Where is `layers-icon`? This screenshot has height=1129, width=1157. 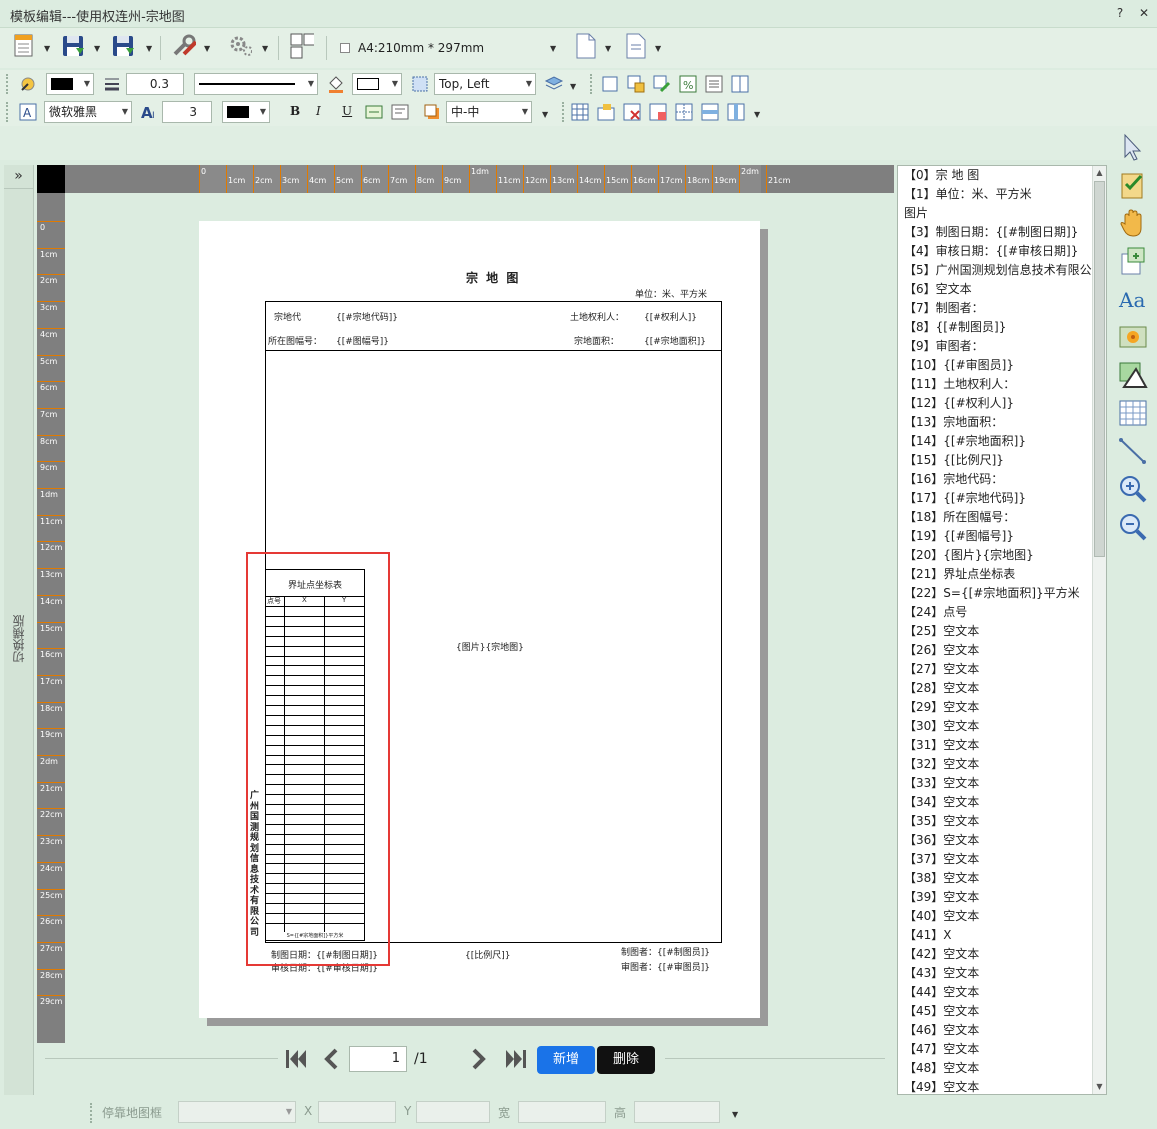
layers-icon is located at coordinates (554, 84).